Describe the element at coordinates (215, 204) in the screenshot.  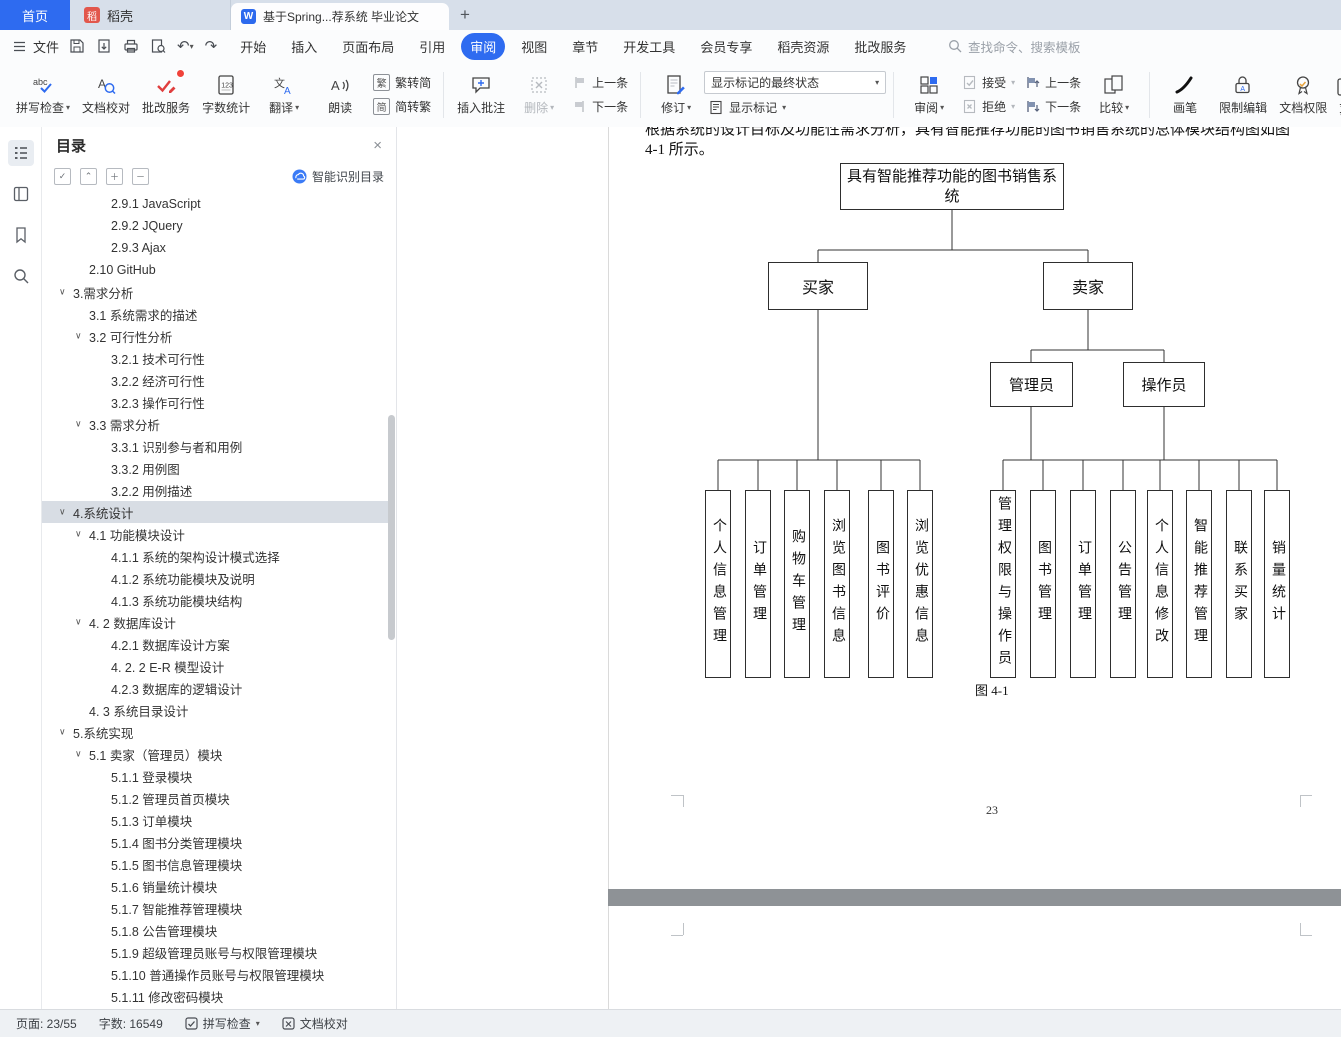
I see `toc-item: 2.9.1 JavaScript` at that location.